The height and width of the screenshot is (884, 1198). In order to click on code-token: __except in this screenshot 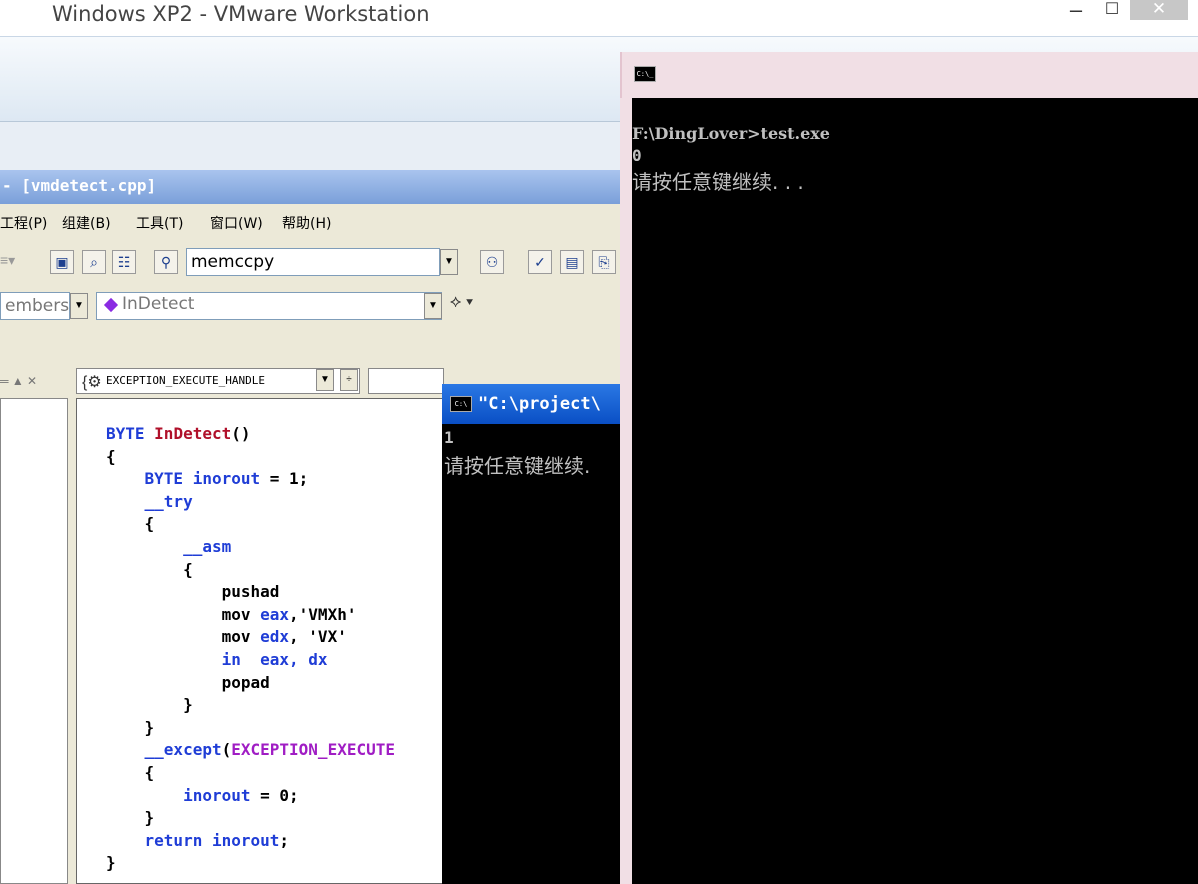, I will do `click(164, 750)`.